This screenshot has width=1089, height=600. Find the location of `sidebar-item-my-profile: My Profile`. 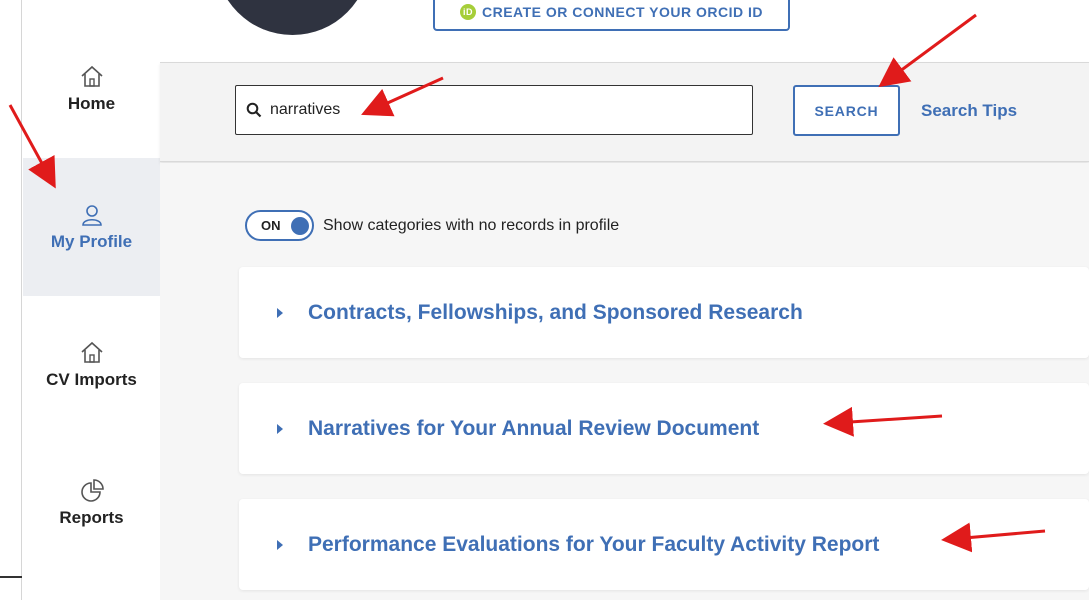

sidebar-item-my-profile: My Profile is located at coordinates (91, 227).